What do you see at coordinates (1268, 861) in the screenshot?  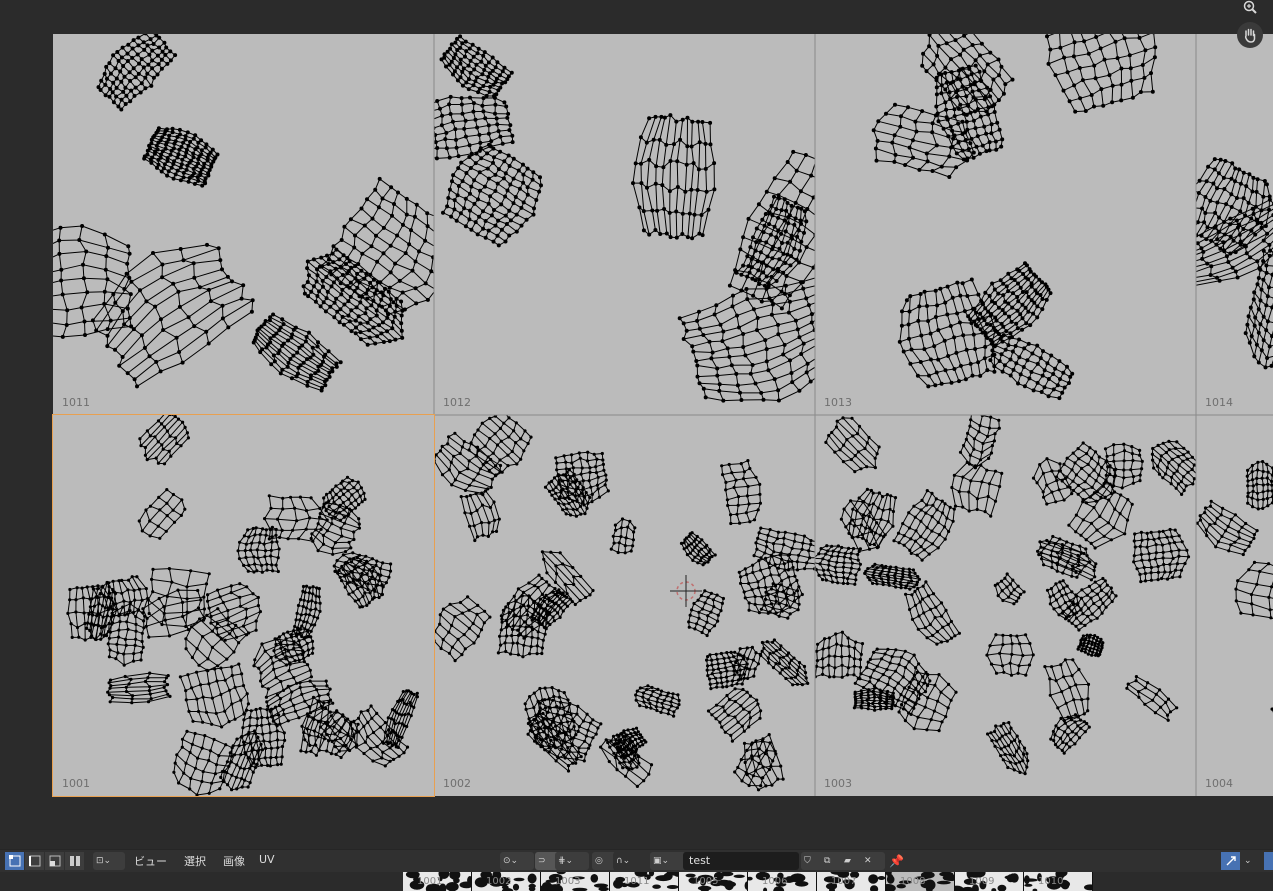 I see `overlay-toggle-icon` at bounding box center [1268, 861].